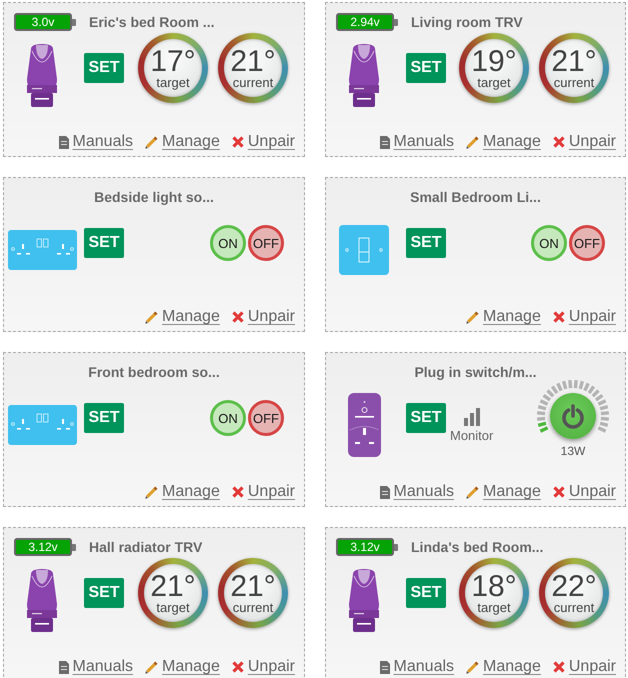 The height and width of the screenshot is (678, 628). Describe the element at coordinates (573, 451) in the screenshot. I see `power-reading: 13W` at that location.